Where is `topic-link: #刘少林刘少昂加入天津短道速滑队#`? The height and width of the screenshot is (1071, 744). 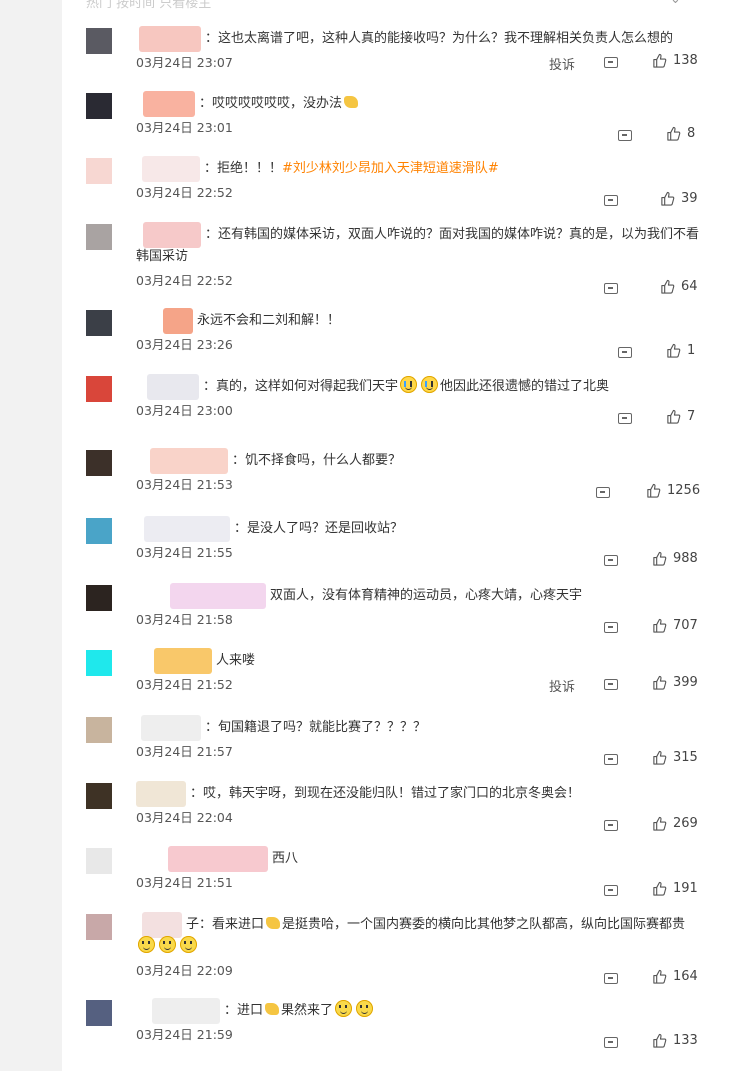 topic-link: #刘少林刘少昂加入天津短道速滑队# is located at coordinates (390, 168).